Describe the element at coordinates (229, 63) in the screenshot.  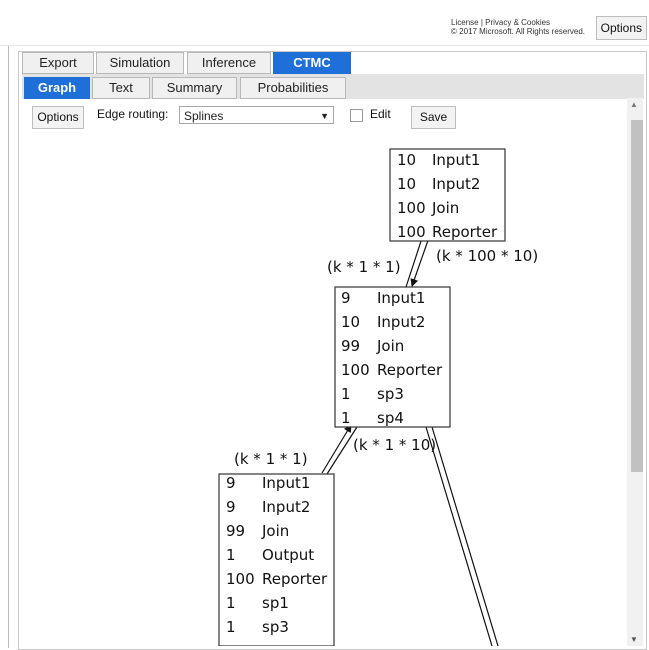
I see `tab-inference: Inference` at that location.